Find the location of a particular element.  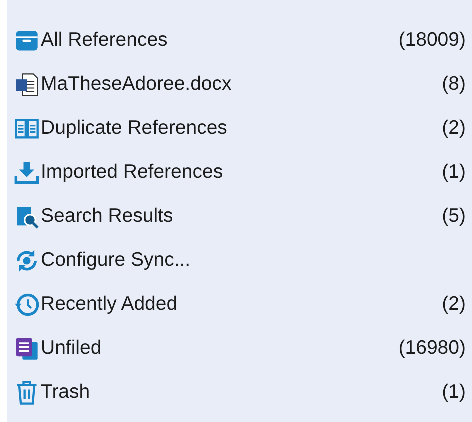

group-item: Search Results (5) is located at coordinates (240, 217).